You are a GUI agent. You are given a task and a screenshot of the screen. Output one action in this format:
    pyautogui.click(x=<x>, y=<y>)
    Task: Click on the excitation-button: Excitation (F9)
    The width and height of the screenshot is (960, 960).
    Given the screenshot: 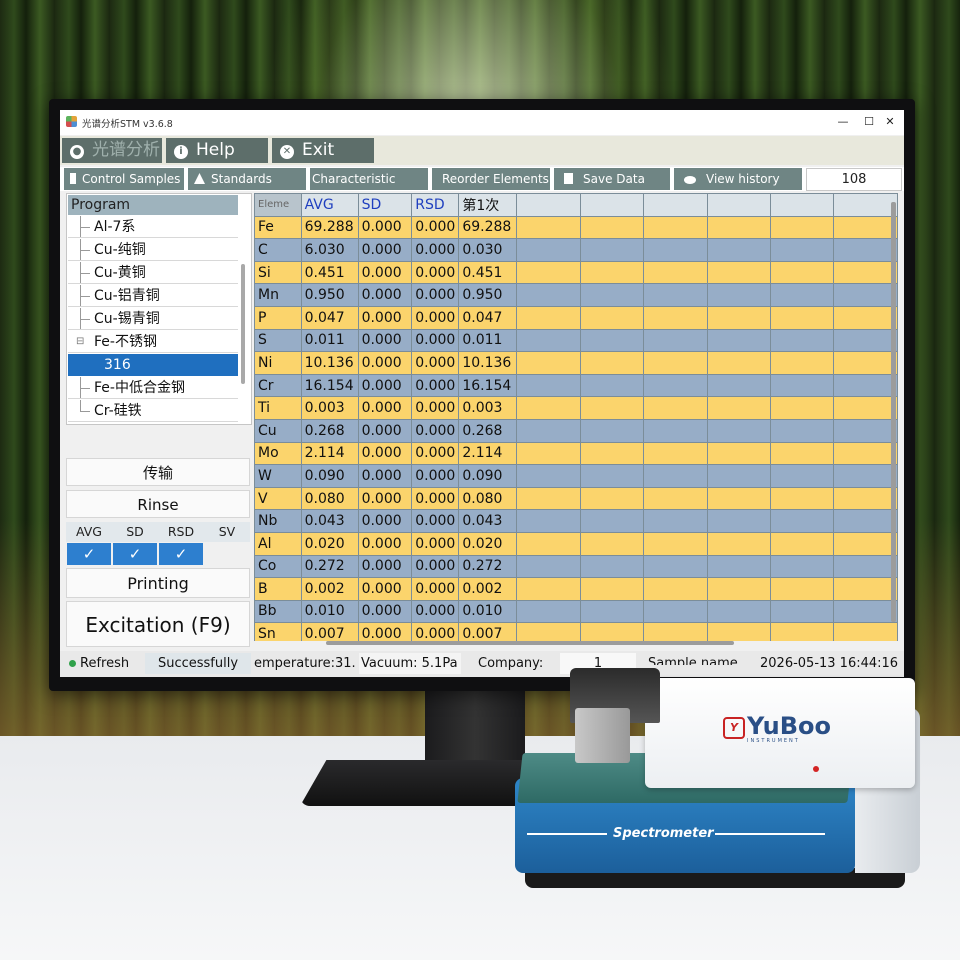 What is the action you would take?
    pyautogui.click(x=158, y=624)
    